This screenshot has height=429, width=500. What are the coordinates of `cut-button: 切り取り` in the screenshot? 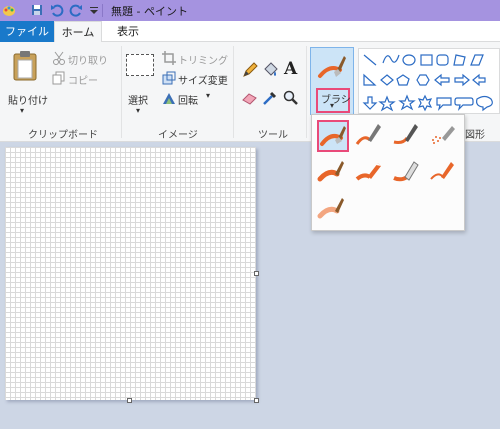 It's located at (83, 59).